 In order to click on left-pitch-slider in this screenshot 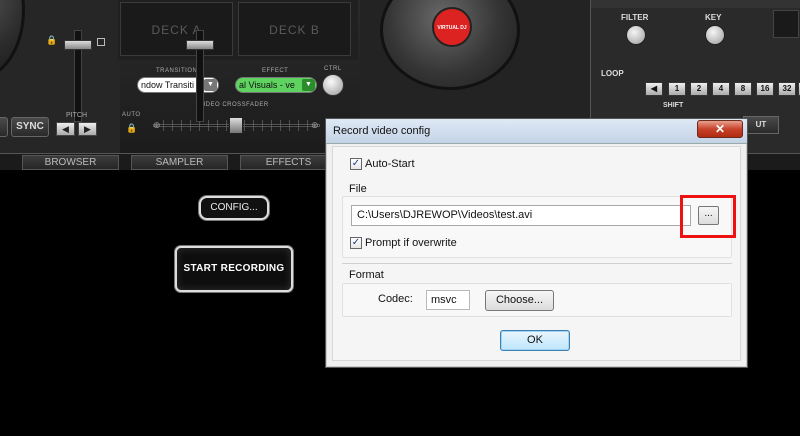, I will do `click(78, 76)`.